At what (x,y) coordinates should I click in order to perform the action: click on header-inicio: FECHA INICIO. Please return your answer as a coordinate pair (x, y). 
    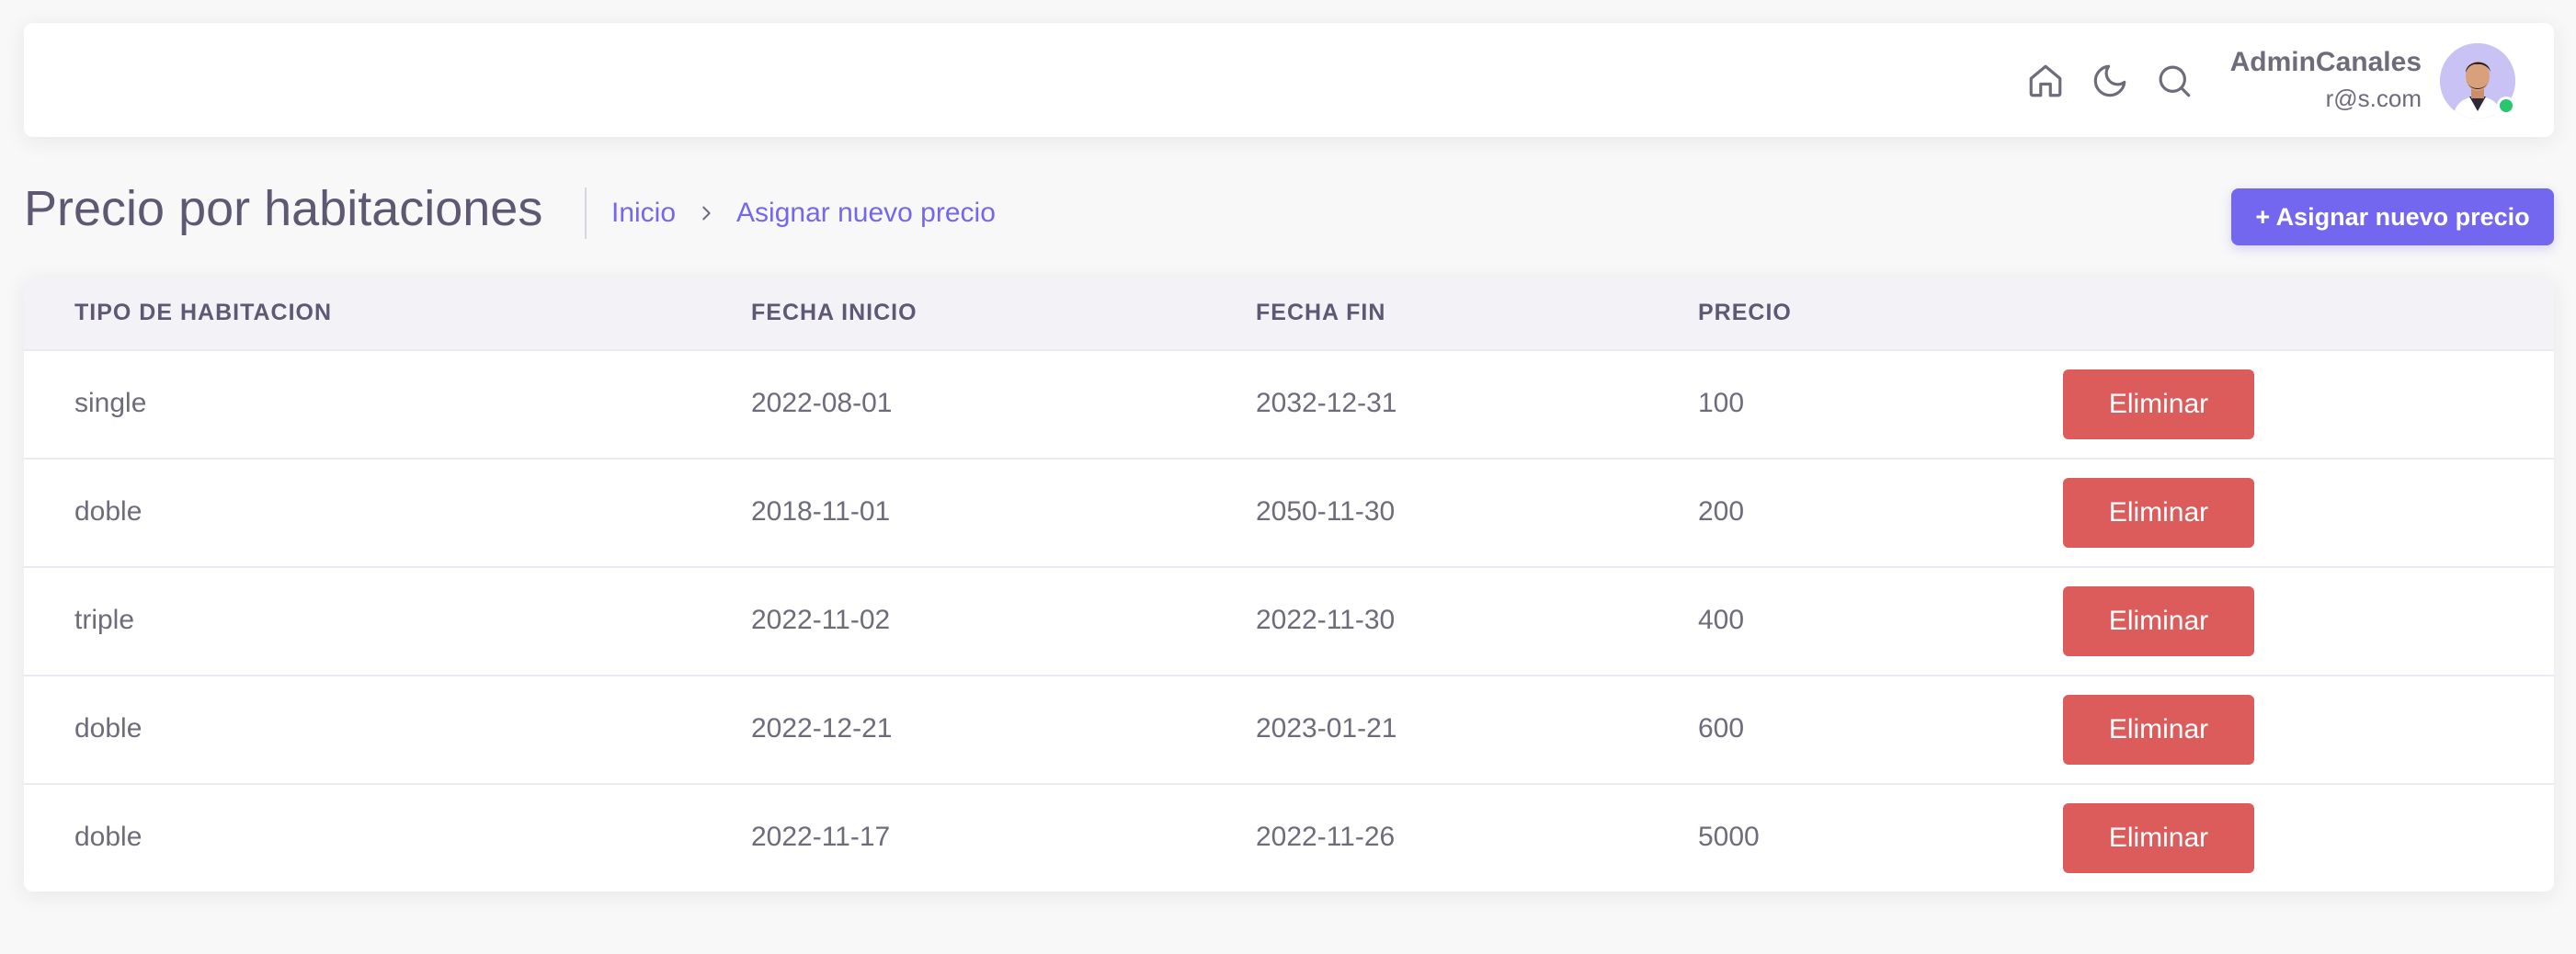
    Looking at the image, I should click on (834, 313).